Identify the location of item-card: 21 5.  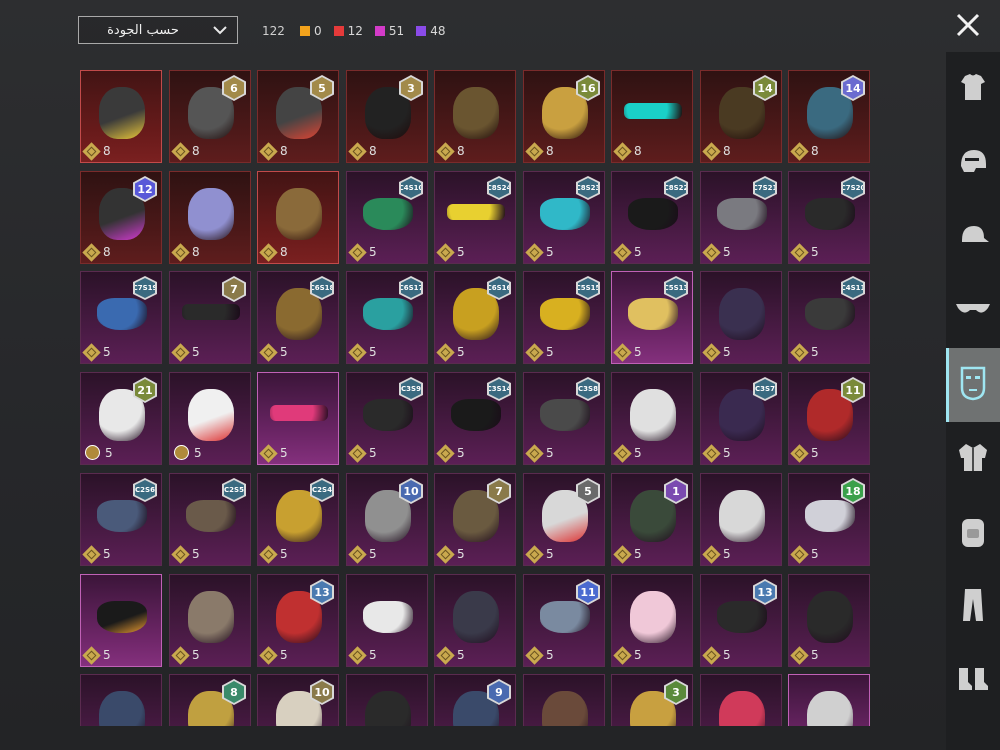
(121, 418).